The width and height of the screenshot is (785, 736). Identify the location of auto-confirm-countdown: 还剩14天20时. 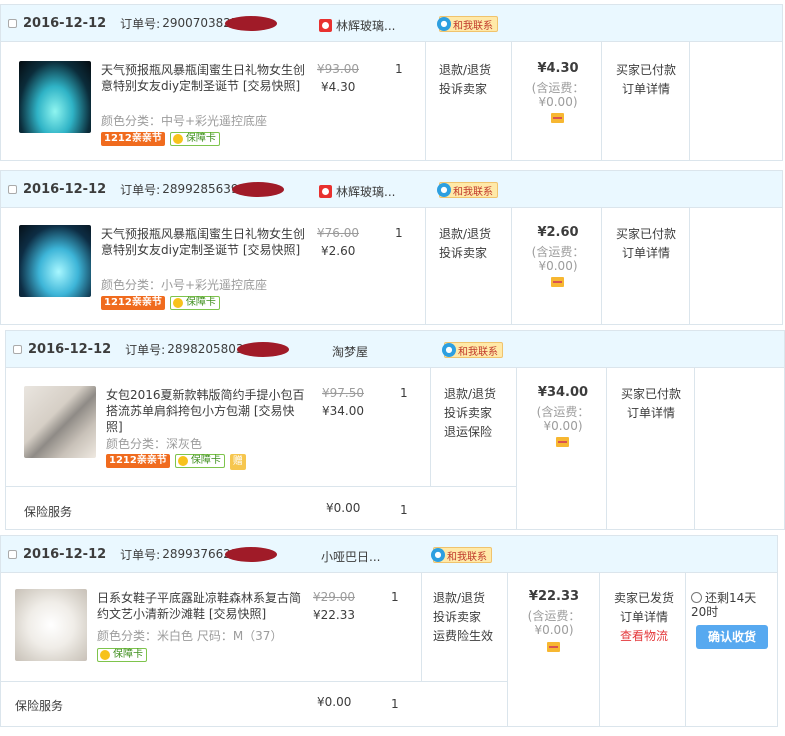
(731, 605).